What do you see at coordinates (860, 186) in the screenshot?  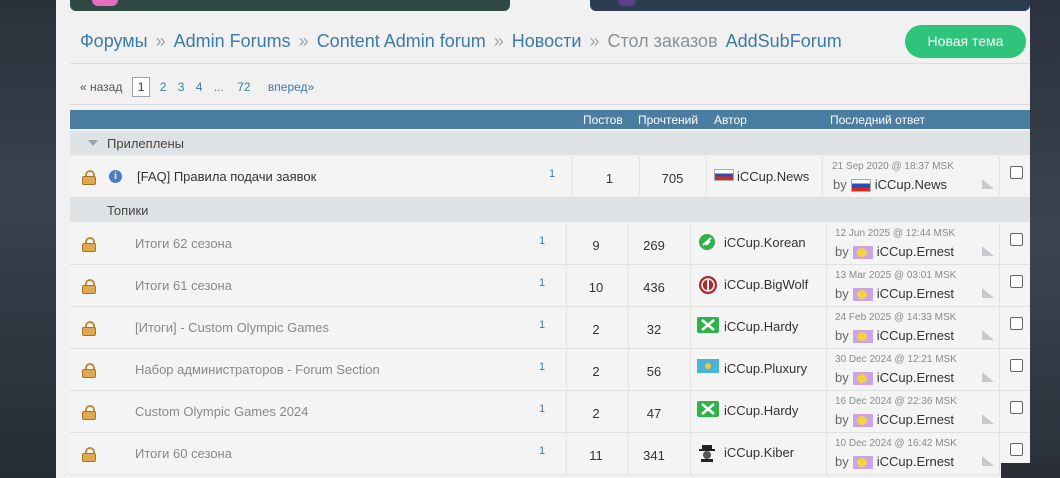 I see `russia-flag-icon` at bounding box center [860, 186].